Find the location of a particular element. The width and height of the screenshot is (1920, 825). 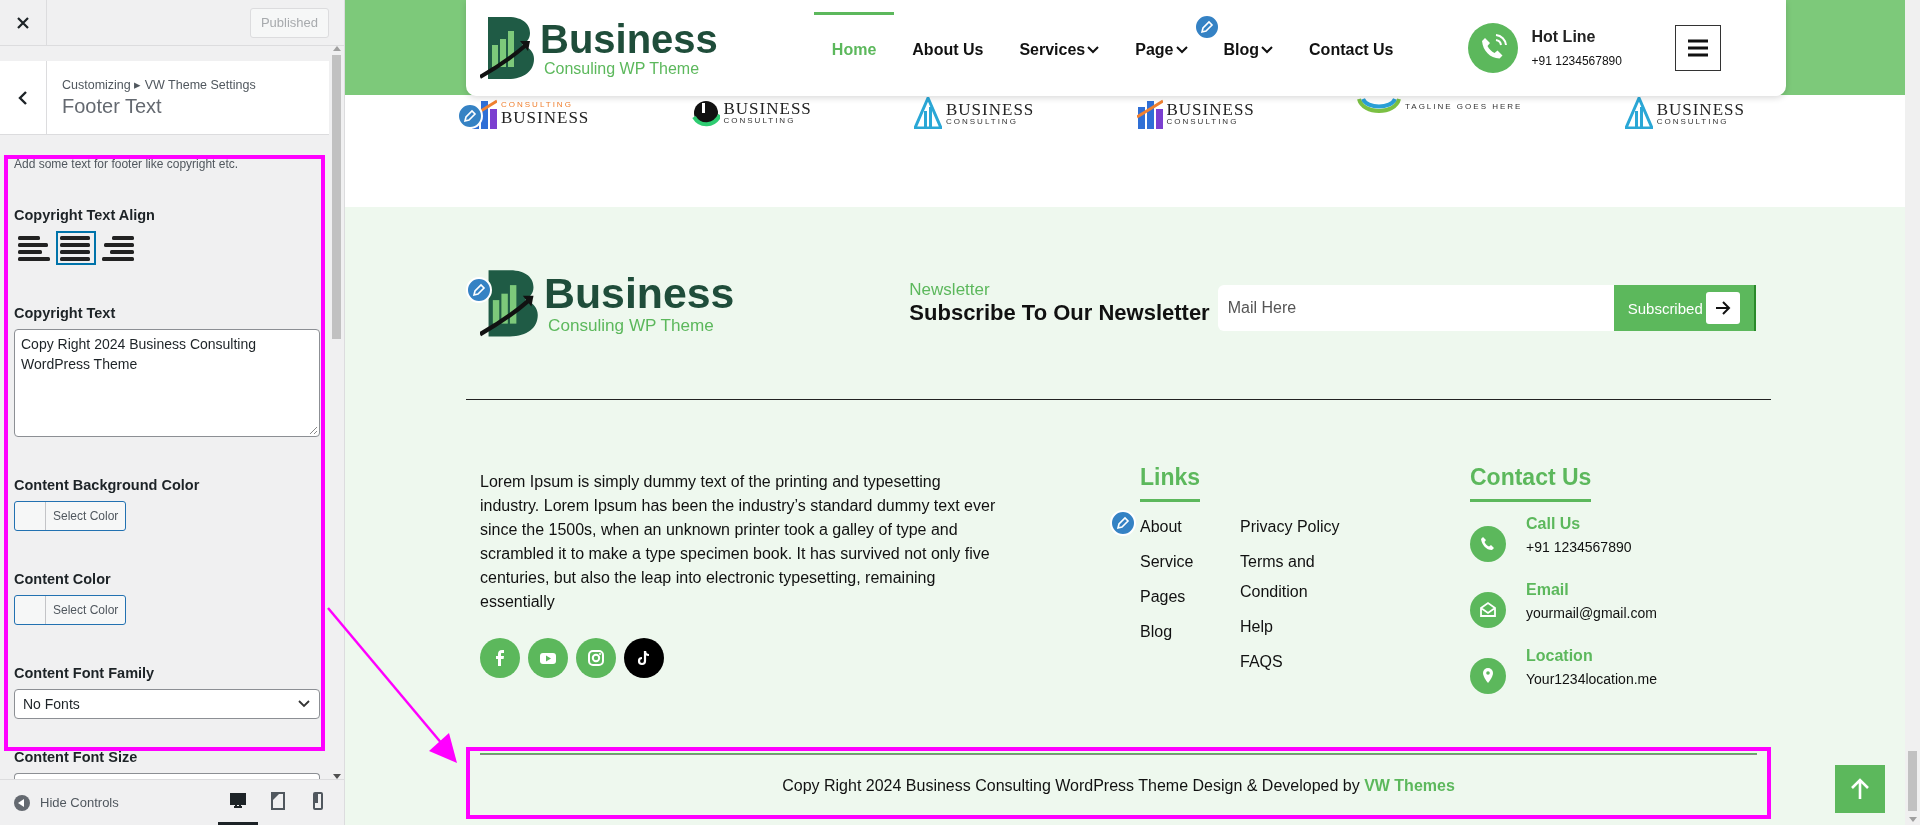

footer-link: Privacy Policy is located at coordinates (1295, 527).